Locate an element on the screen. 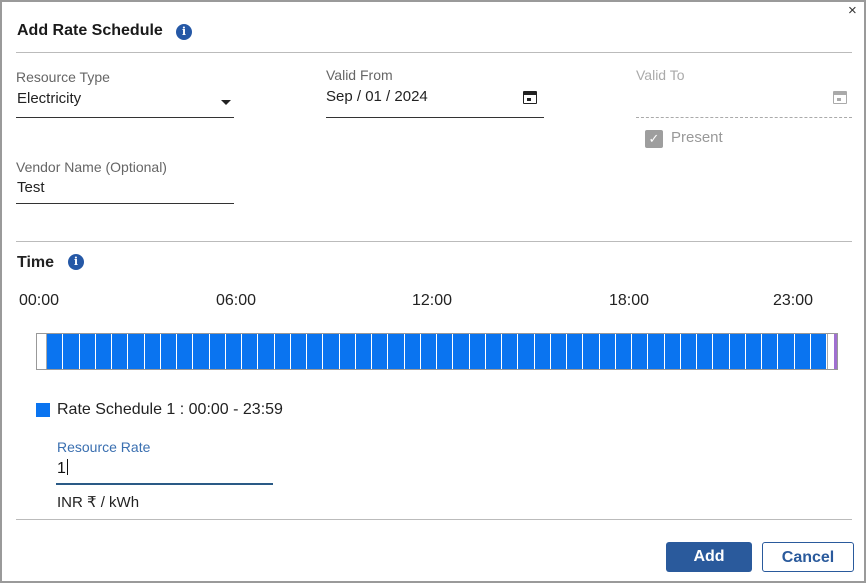 The height and width of the screenshot is (583, 866). resource-type-select: Electricity is located at coordinates (49, 98).